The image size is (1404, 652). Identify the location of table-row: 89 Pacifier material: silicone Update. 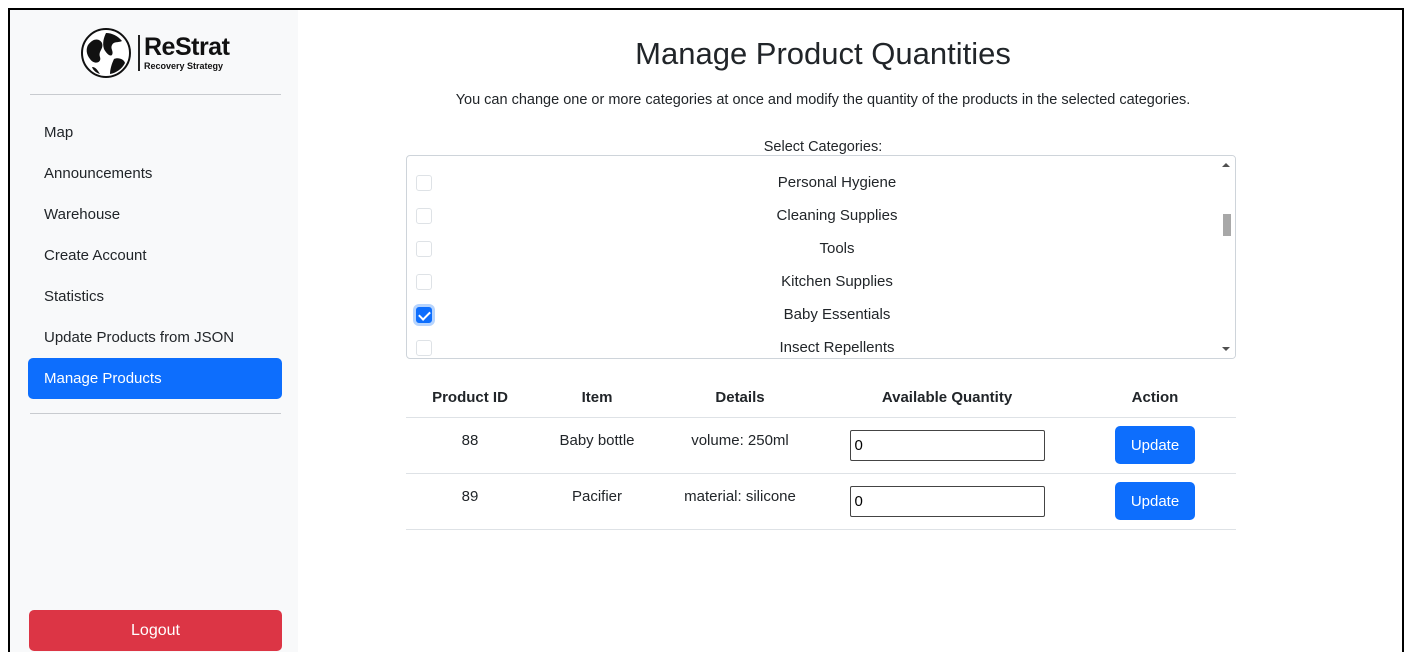
(821, 501).